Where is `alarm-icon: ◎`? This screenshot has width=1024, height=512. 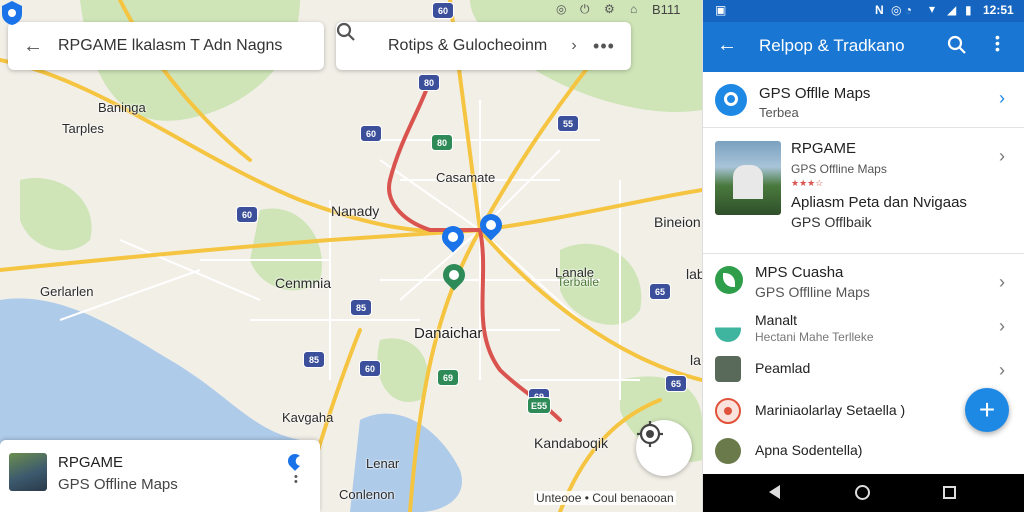
alarm-icon: ◎ is located at coordinates (561, 9).